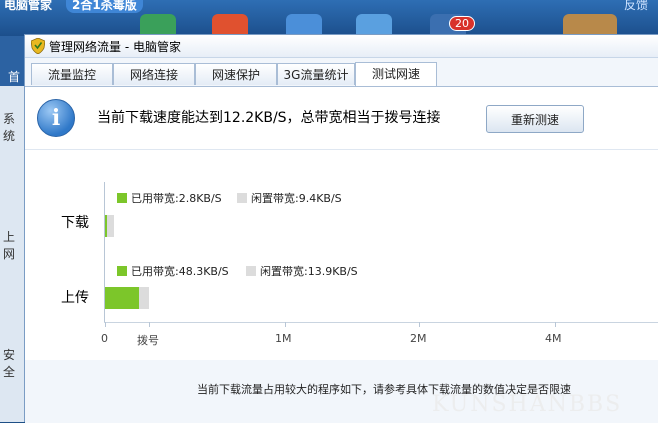  What do you see at coordinates (236, 74) in the screenshot?
I see `tab-speed-protection: 网速保护` at bounding box center [236, 74].